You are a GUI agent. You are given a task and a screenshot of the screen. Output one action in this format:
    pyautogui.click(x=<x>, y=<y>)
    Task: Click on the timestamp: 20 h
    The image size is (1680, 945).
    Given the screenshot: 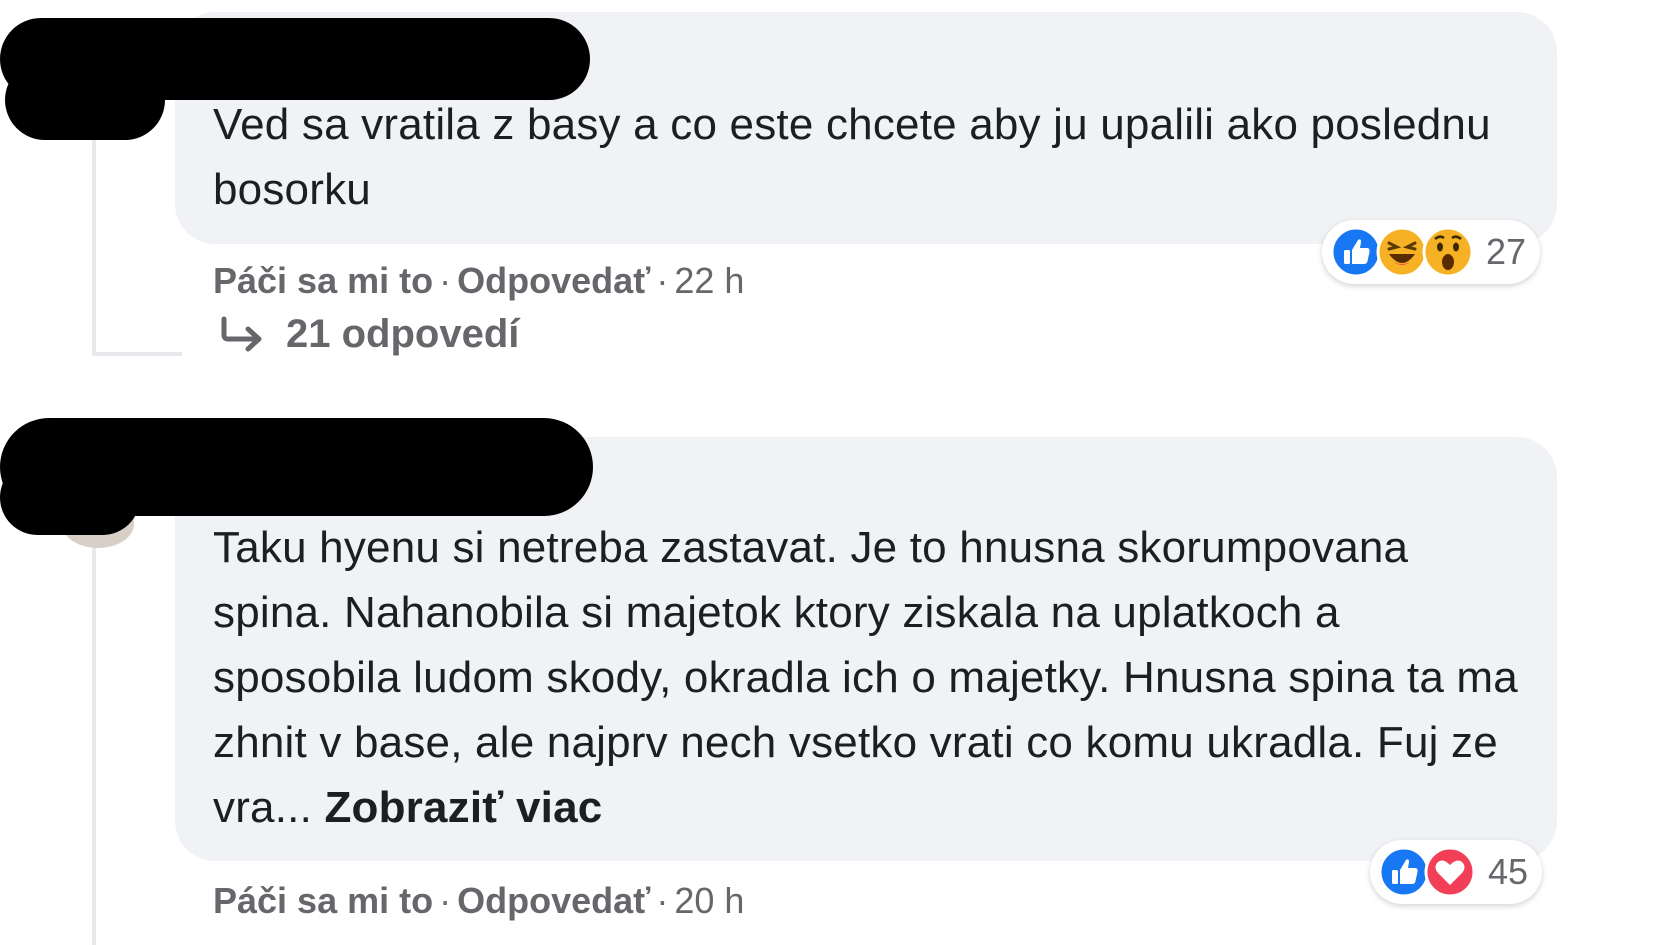 What is the action you would take?
    pyautogui.click(x=709, y=900)
    